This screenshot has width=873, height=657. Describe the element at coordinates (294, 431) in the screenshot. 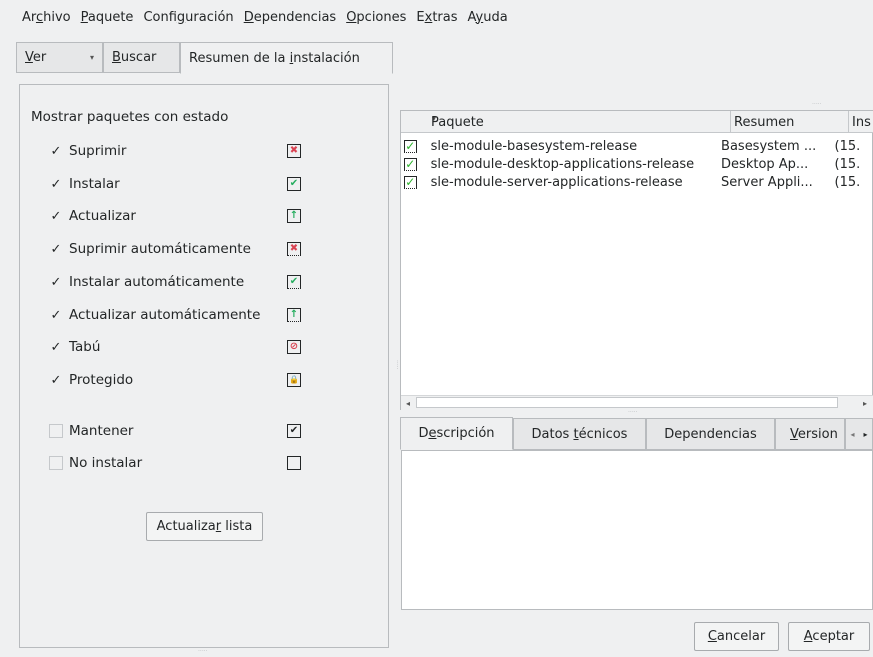

I see `keep-icon: ✔` at that location.